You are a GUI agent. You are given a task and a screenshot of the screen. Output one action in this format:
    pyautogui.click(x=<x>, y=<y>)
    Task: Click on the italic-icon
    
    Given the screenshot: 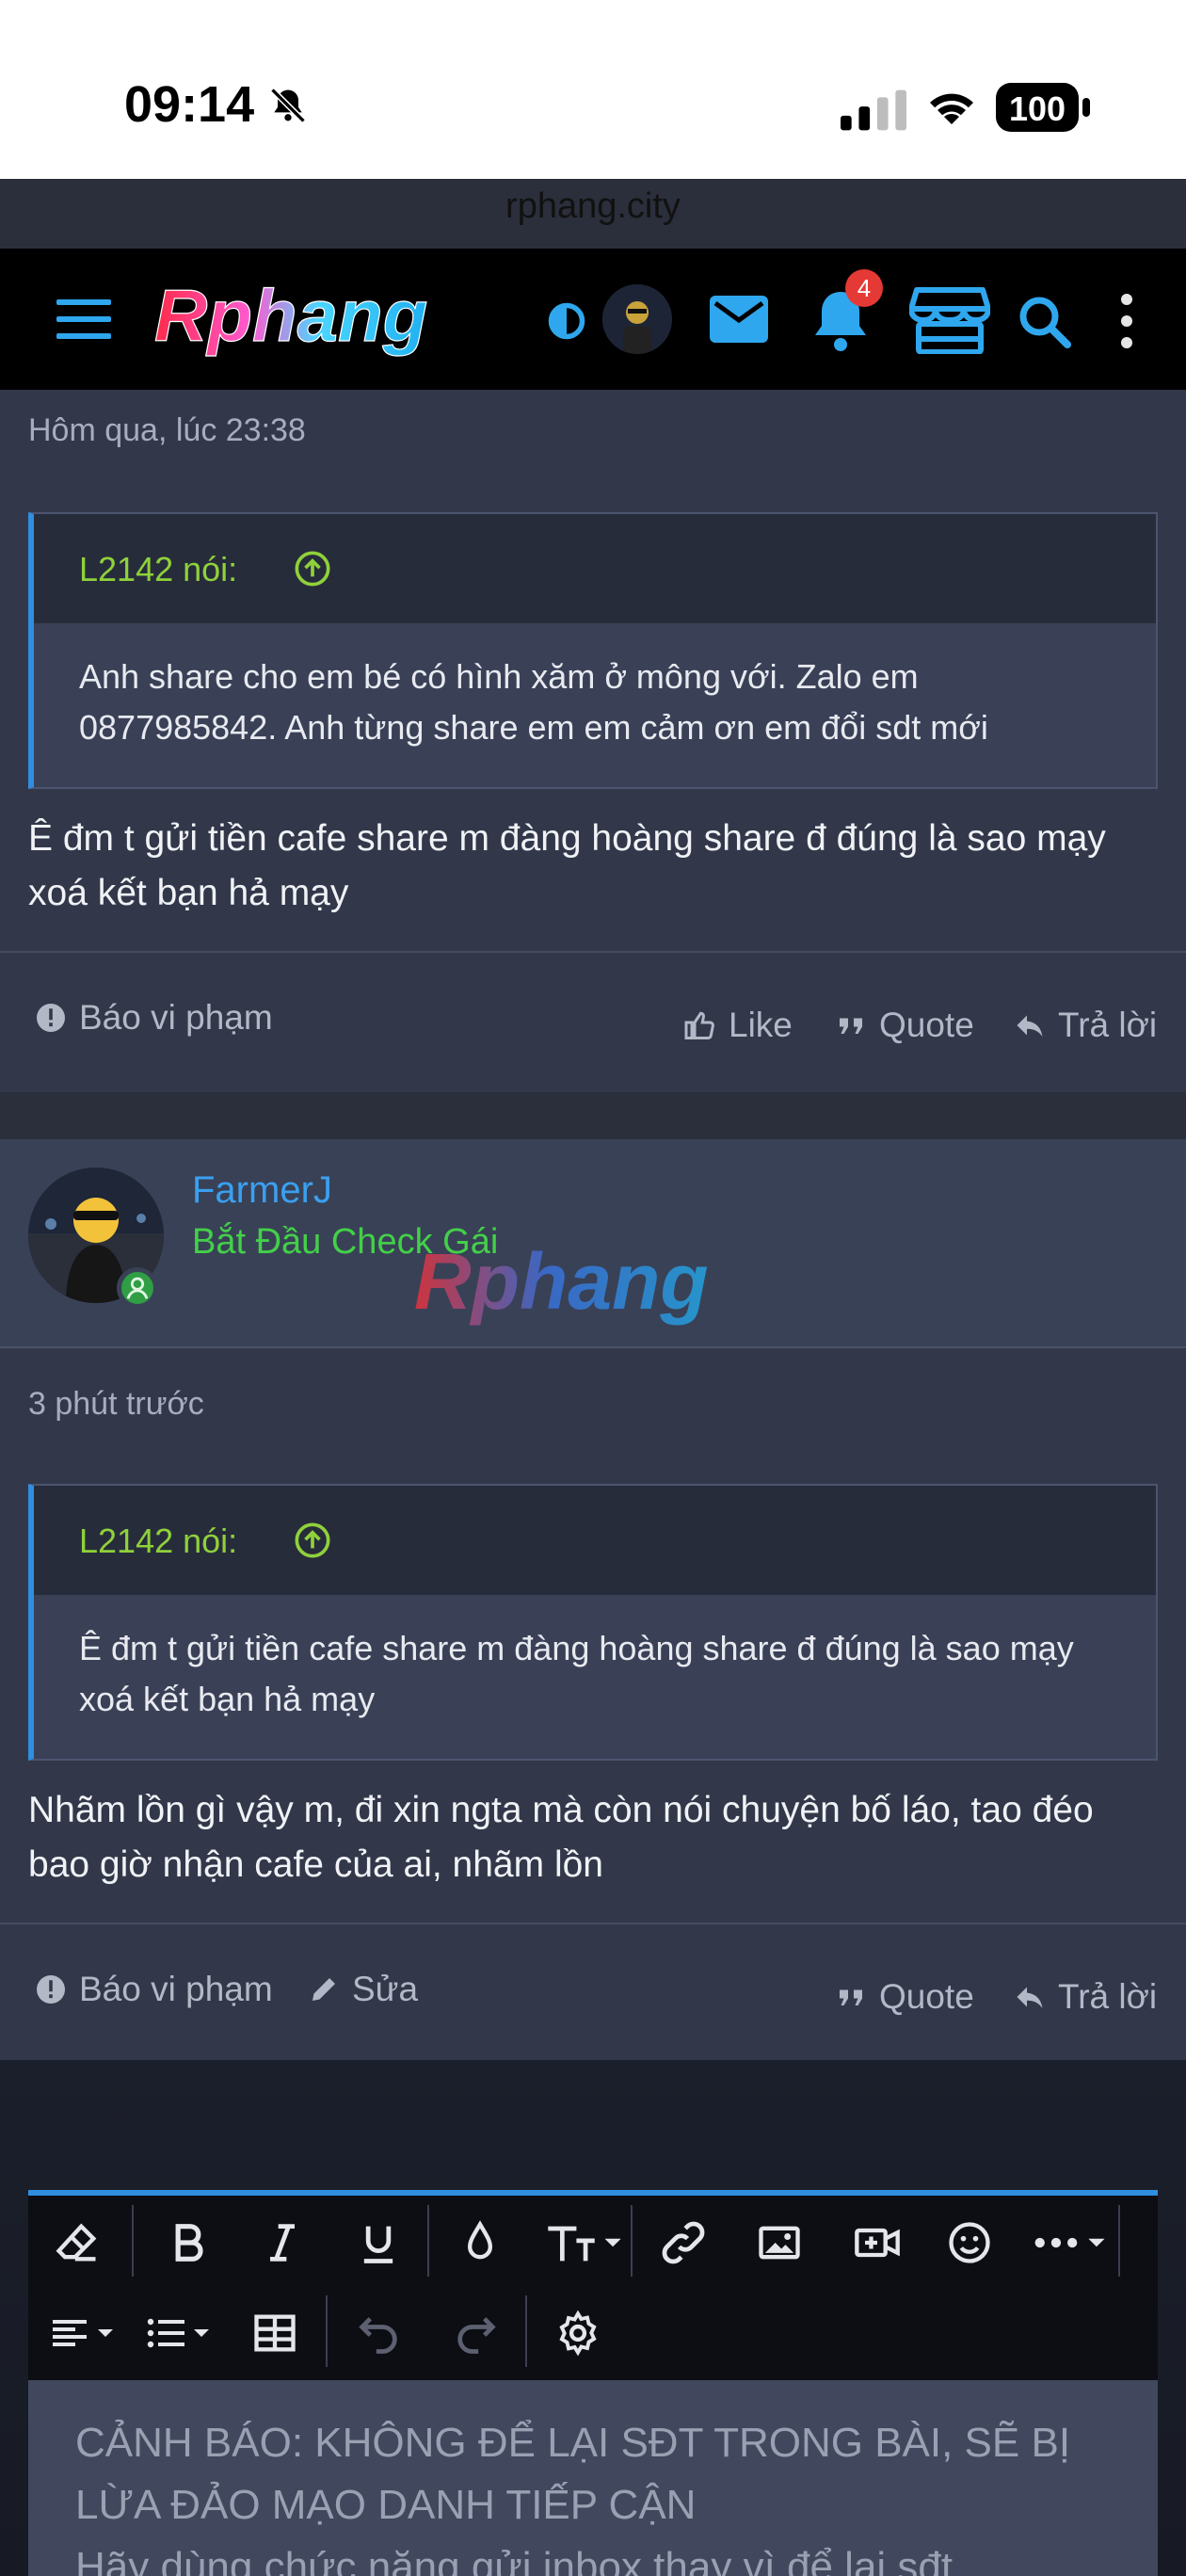 What is the action you would take?
    pyautogui.click(x=282, y=2242)
    